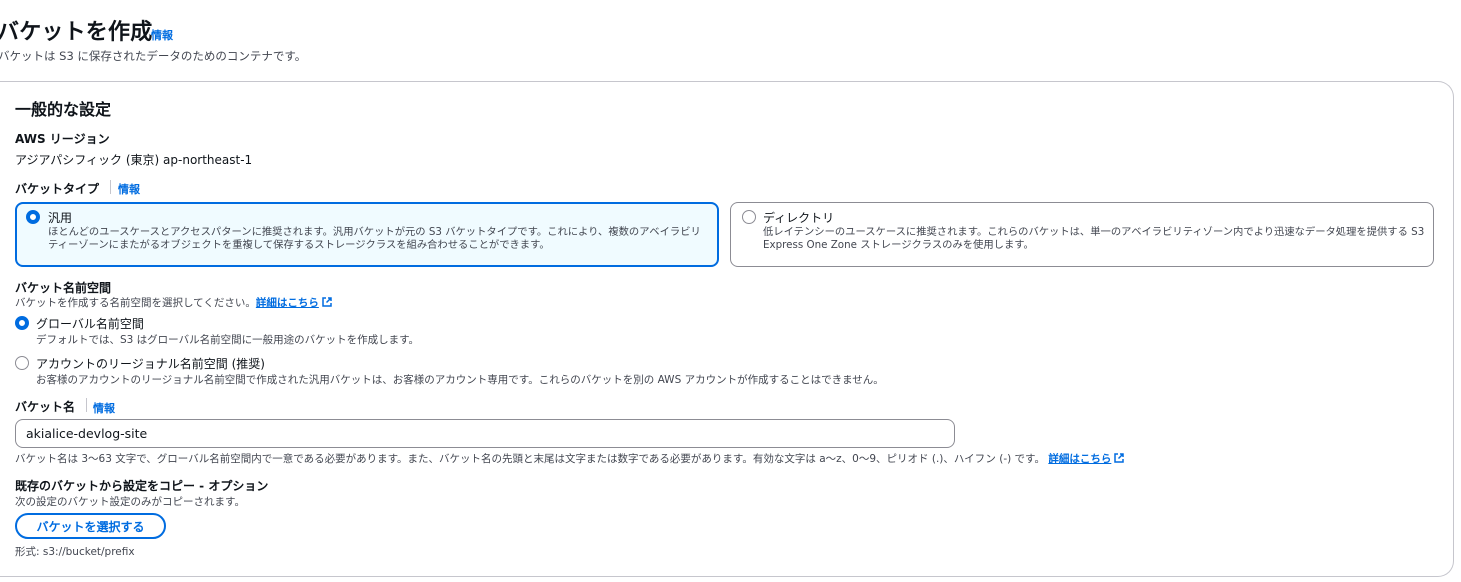 This screenshot has width=1461, height=582. Describe the element at coordinates (228, 340) in the screenshot. I see `namespace-global-desc: デフォルトでは、S3 はグローバル名前空間に一般用途のバケットを作成します。` at that location.